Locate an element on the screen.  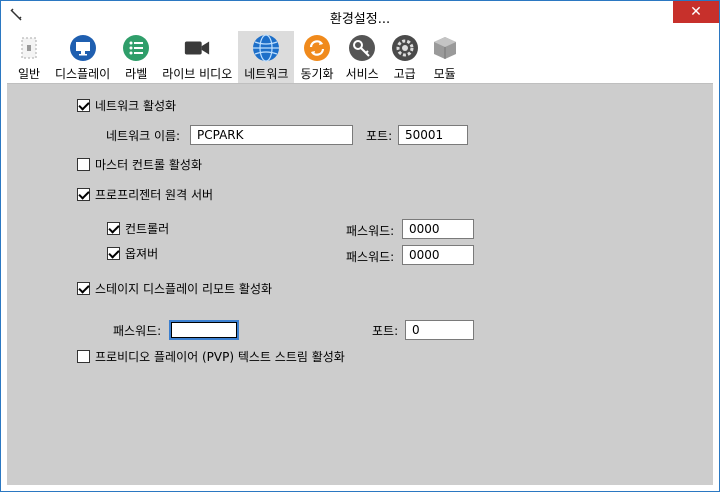
pvp-stream-label: 프로비디오 플레이어 (PVP) 텍스트 스트림 활성화 is located at coordinates (220, 356).